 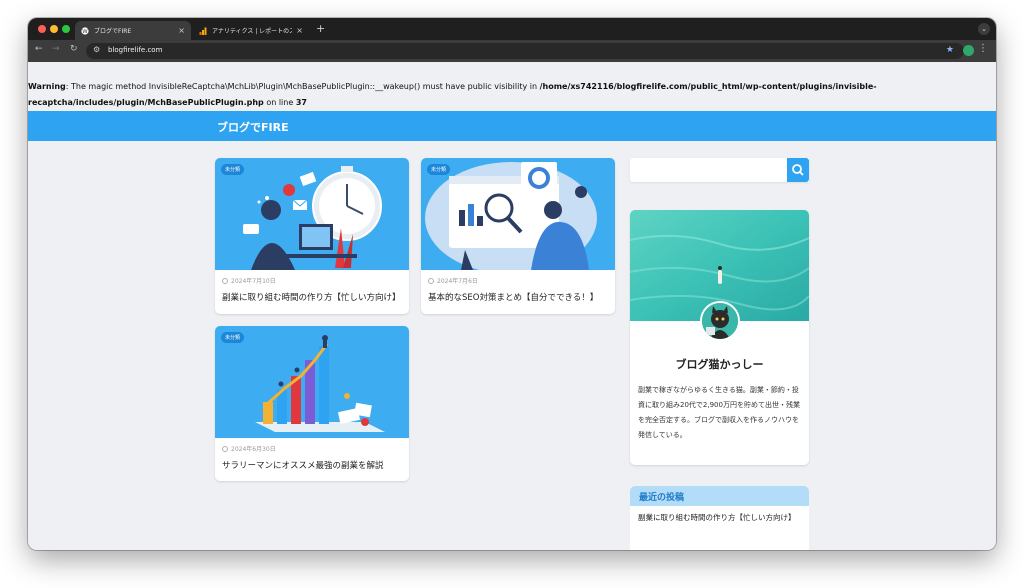 I want to click on svg-text: W, so click(x=85, y=32).